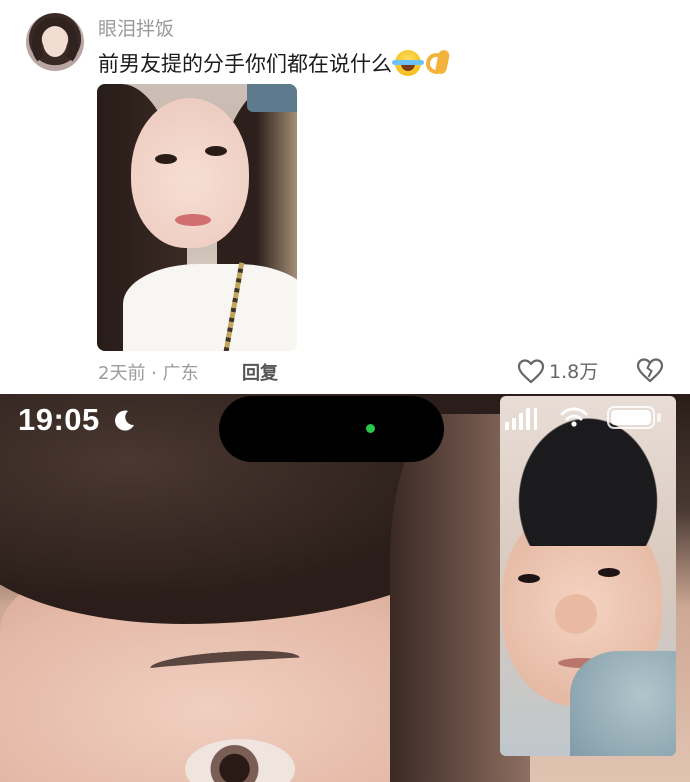  Describe the element at coordinates (59, 419) in the screenshot. I see `status-time: 19:05` at that location.